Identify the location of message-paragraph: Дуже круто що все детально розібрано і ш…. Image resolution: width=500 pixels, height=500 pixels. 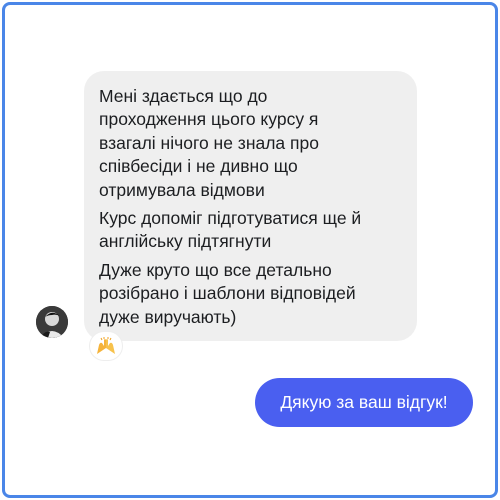
(227, 293).